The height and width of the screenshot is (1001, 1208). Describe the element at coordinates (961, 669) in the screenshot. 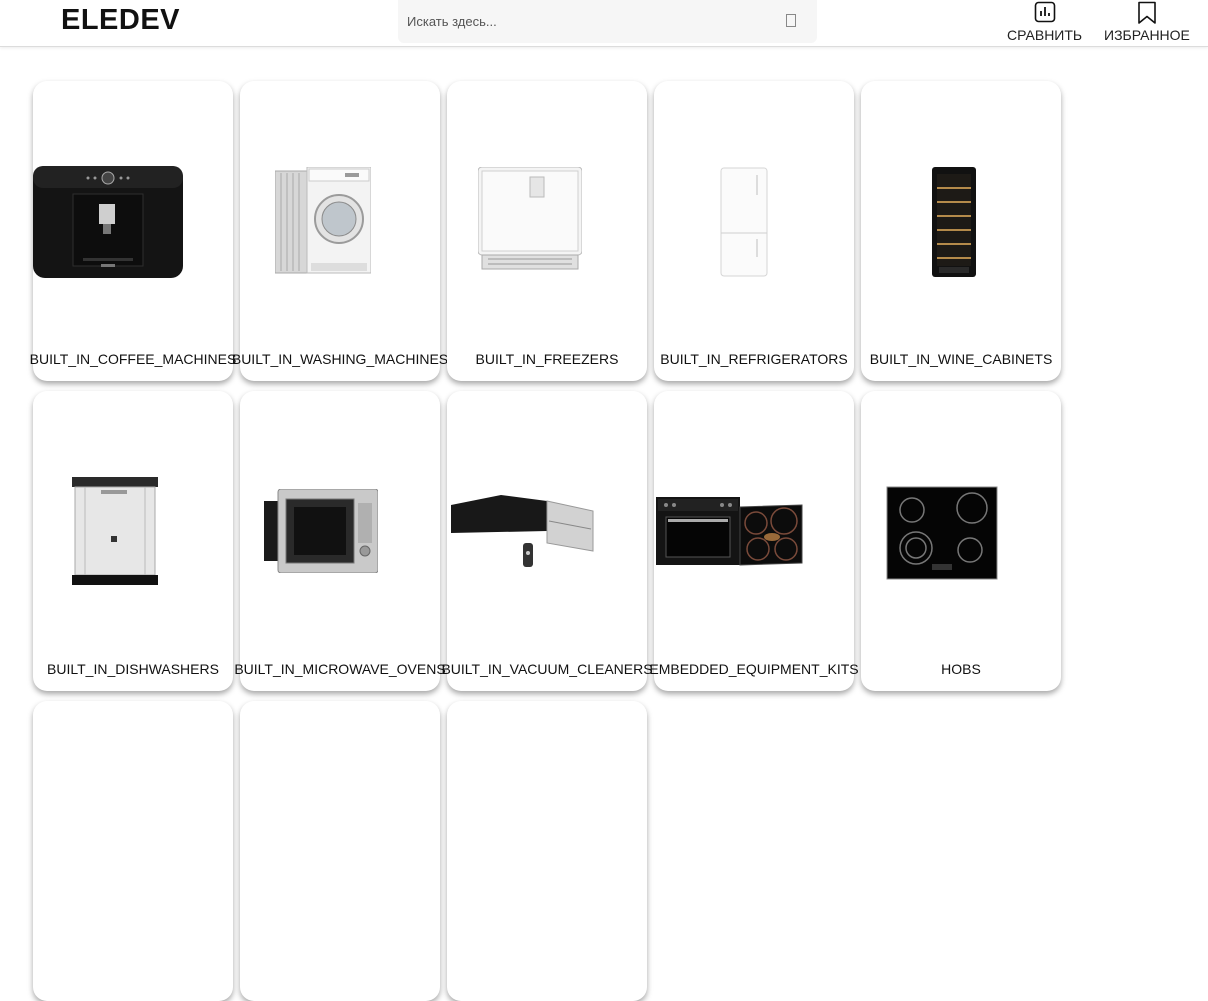

I see `category-label: HOBS` at that location.